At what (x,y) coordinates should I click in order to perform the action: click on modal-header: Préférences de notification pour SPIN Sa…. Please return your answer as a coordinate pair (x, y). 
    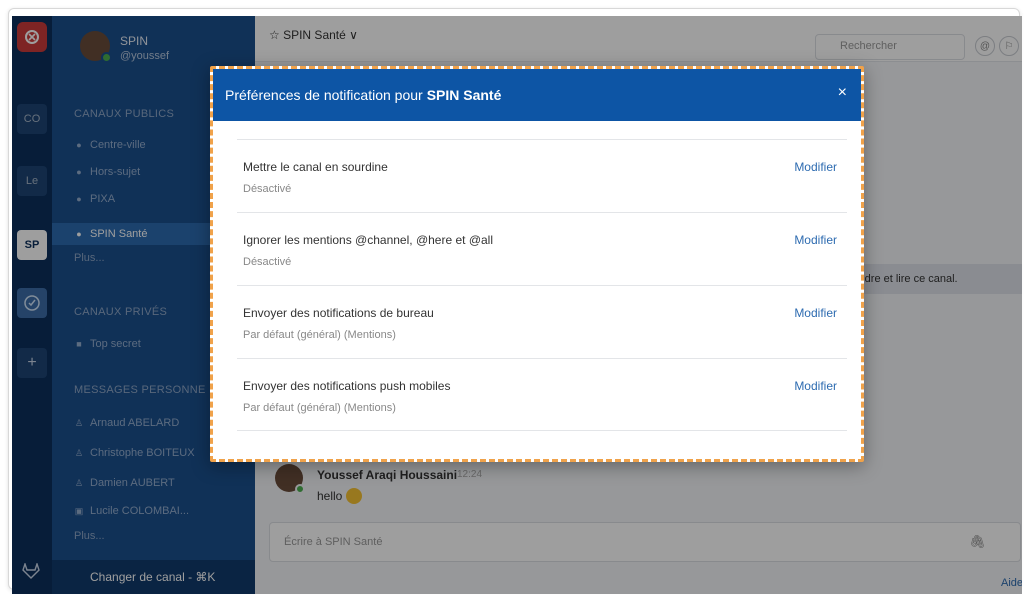
    Looking at the image, I should click on (537, 95).